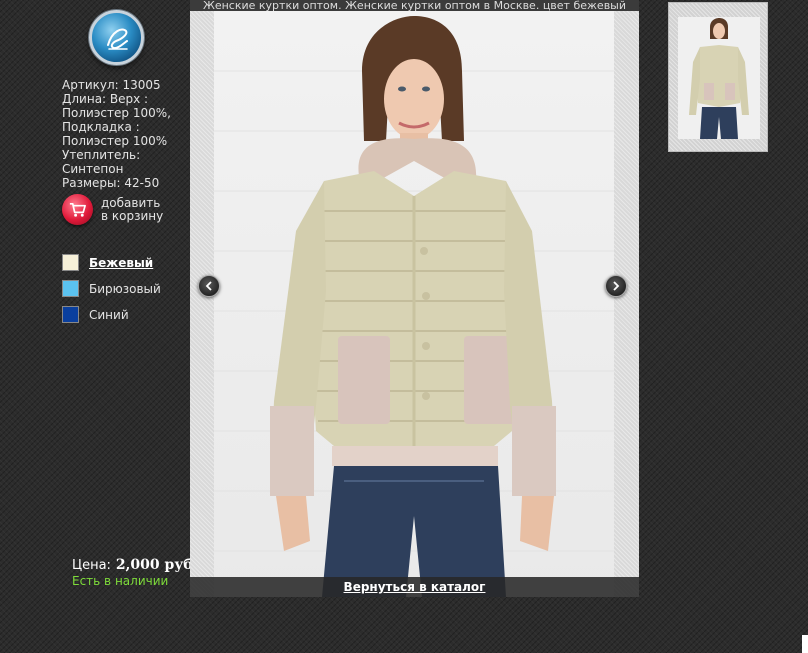  What do you see at coordinates (125, 288) in the screenshot?
I see `color-label: Бирюзовый` at bounding box center [125, 288].